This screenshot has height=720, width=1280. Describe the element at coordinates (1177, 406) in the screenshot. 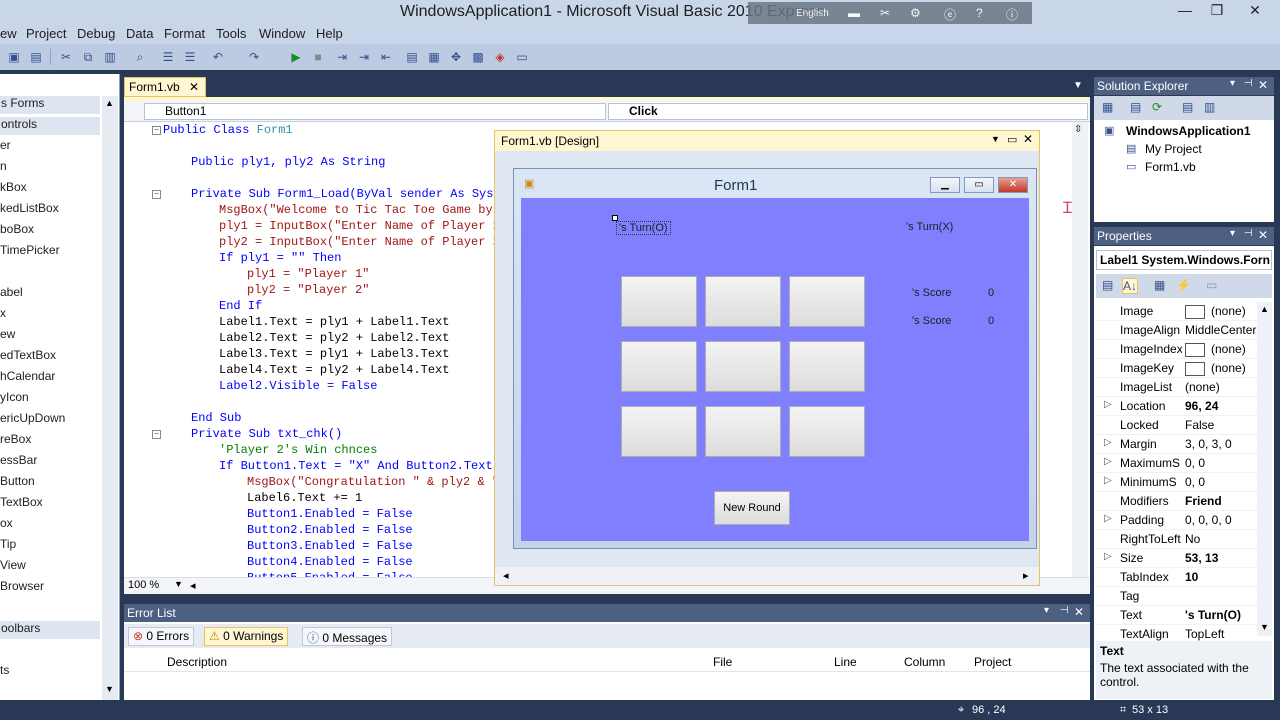

I see `property-row: ▷ Location 96, 24` at that location.